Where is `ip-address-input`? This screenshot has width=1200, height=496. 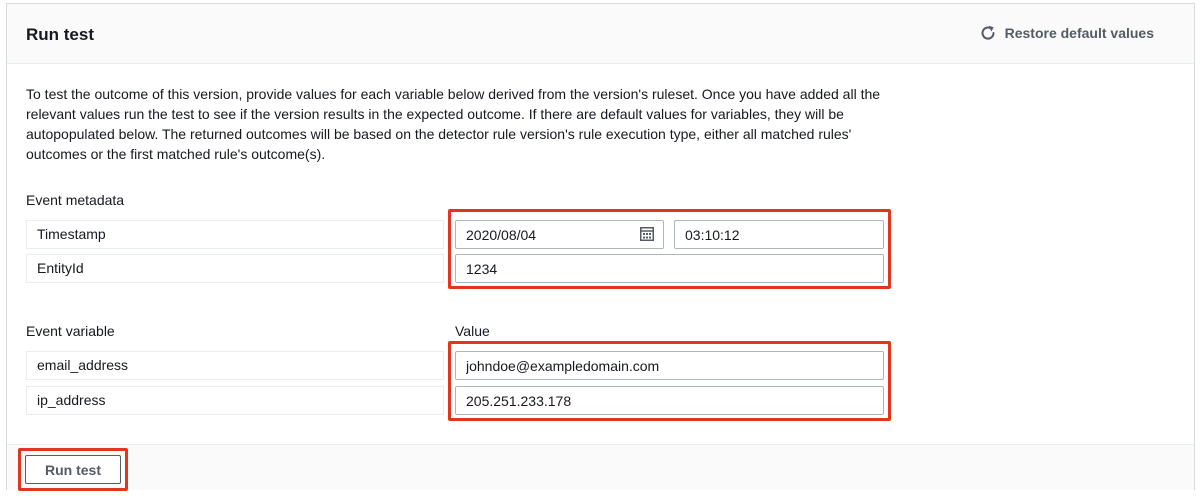
ip-address-input is located at coordinates (669, 400).